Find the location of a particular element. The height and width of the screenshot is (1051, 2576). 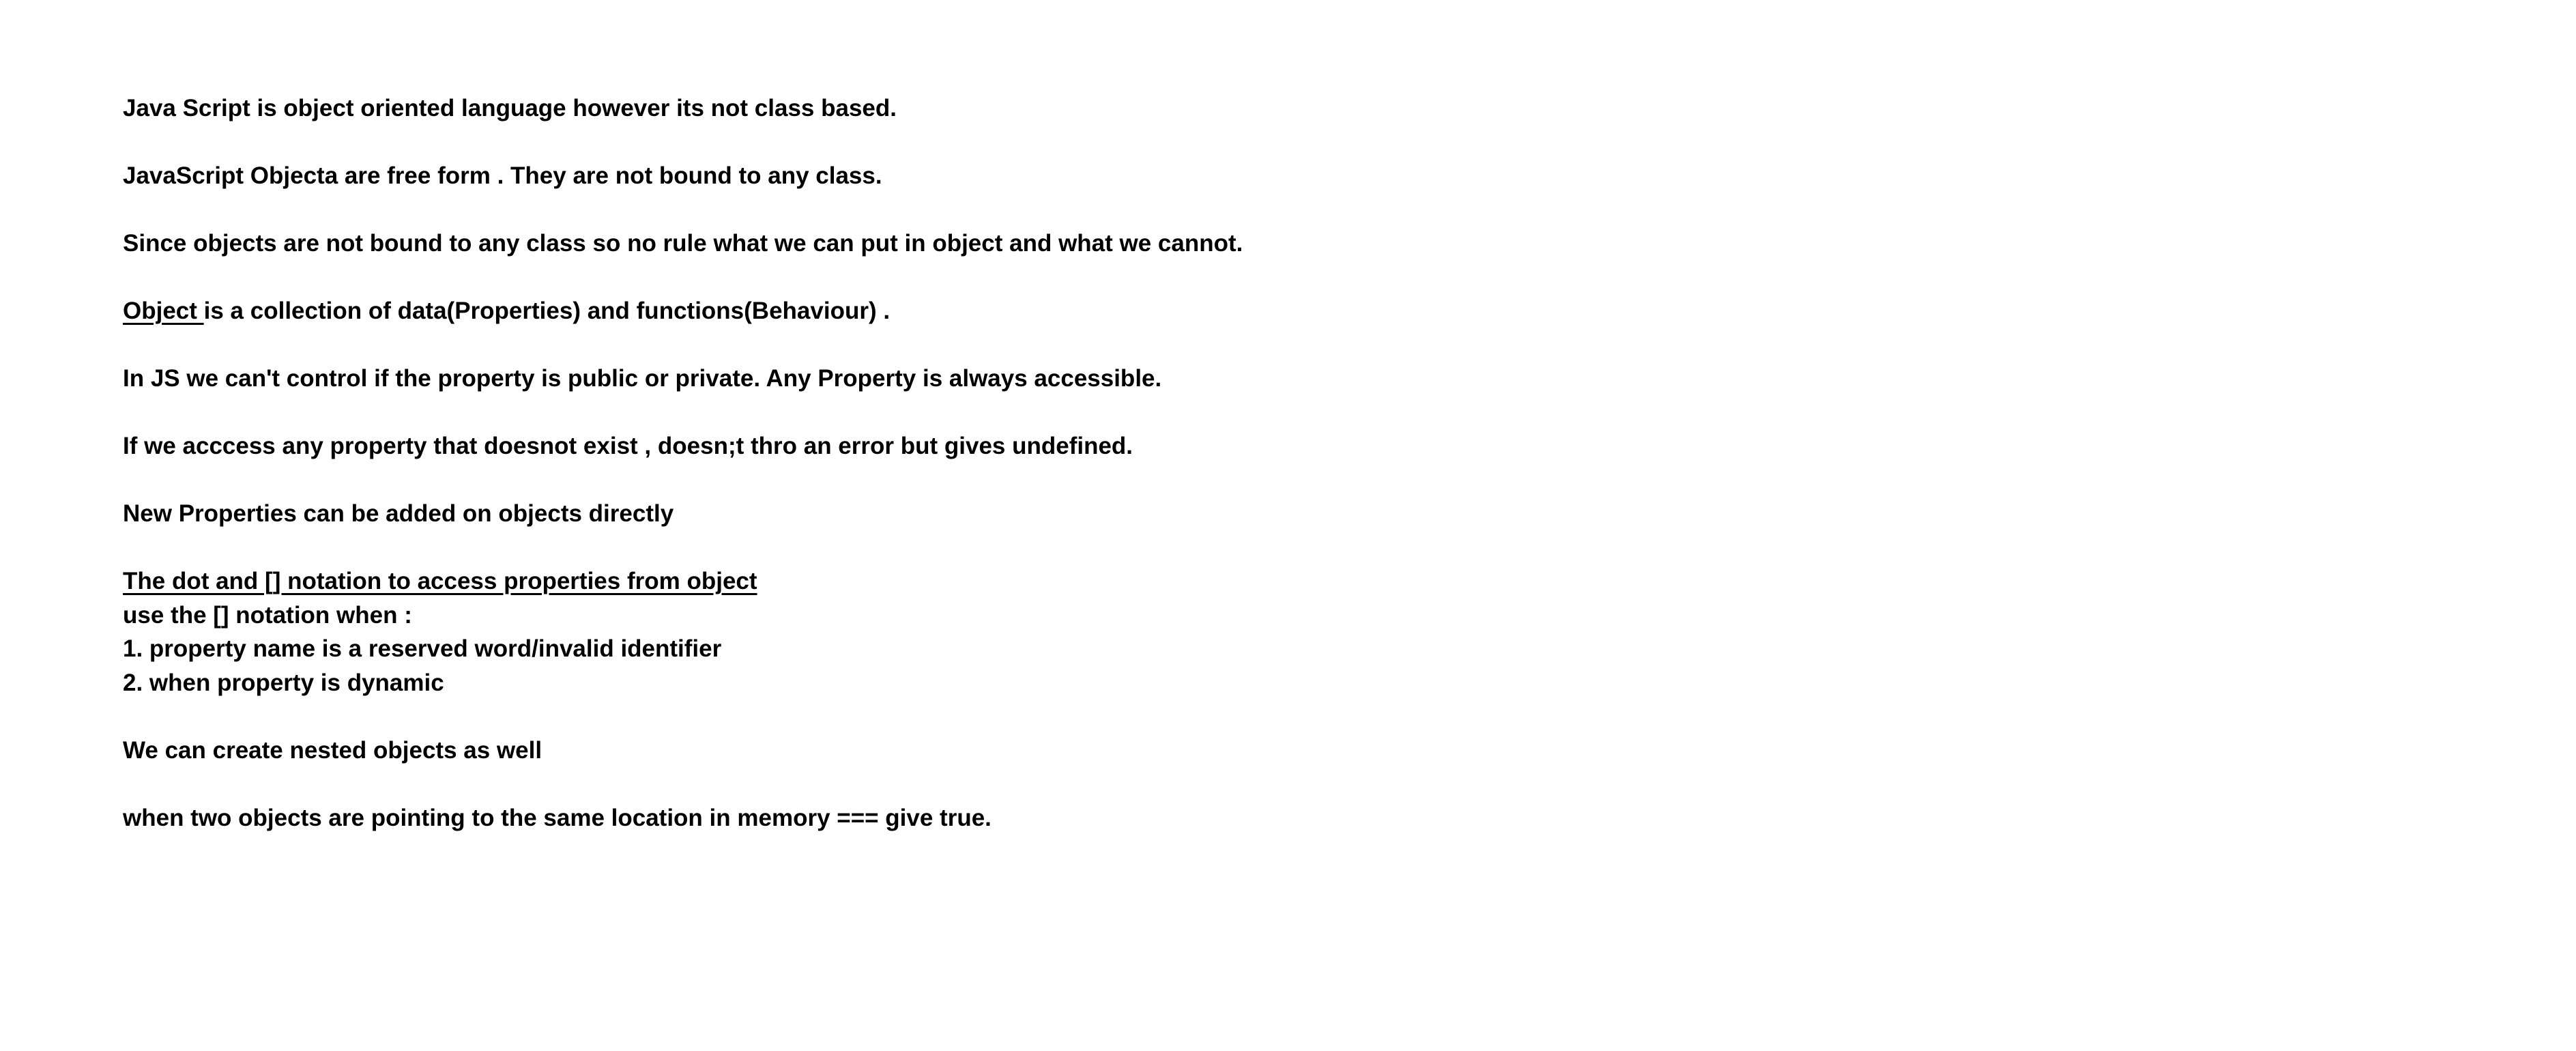

note-line: We can create nested objects as well is located at coordinates (332, 750).